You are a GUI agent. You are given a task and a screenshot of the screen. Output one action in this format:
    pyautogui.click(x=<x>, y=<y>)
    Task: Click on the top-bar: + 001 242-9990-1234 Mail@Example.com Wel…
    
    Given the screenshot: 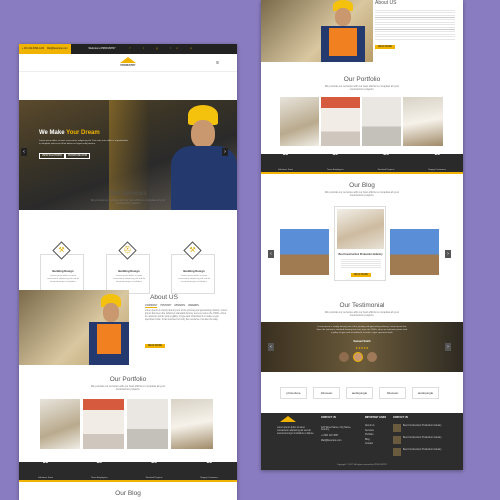 What is the action you would take?
    pyautogui.click(x=128, y=49)
    